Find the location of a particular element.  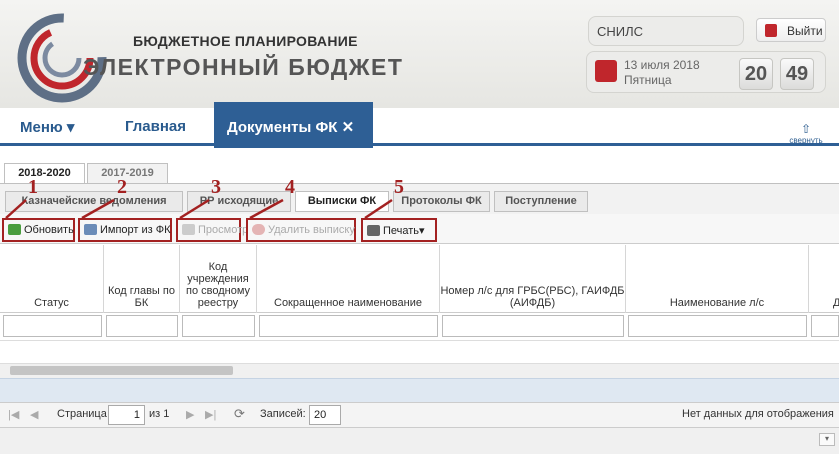

logout-button: Выйти is located at coordinates (791, 30).